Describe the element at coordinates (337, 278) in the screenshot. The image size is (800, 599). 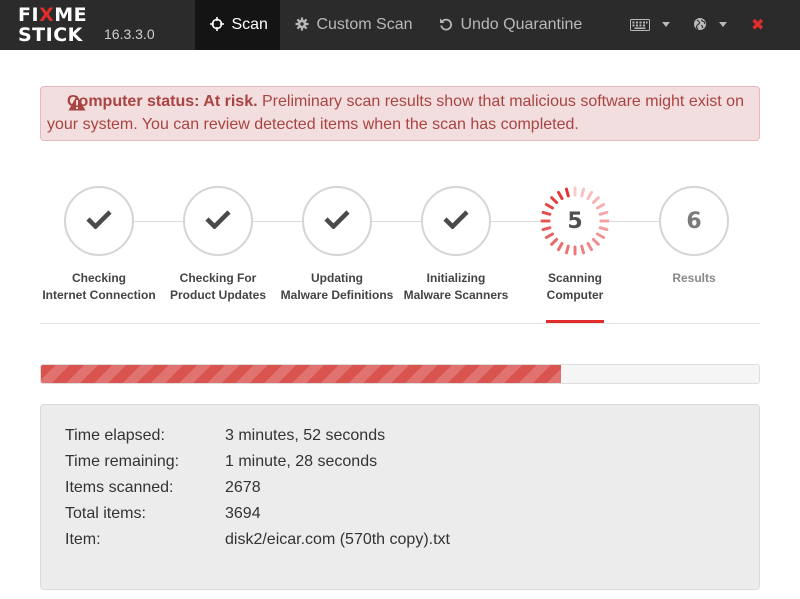
I see `step-3-label-line1: Updating` at that location.